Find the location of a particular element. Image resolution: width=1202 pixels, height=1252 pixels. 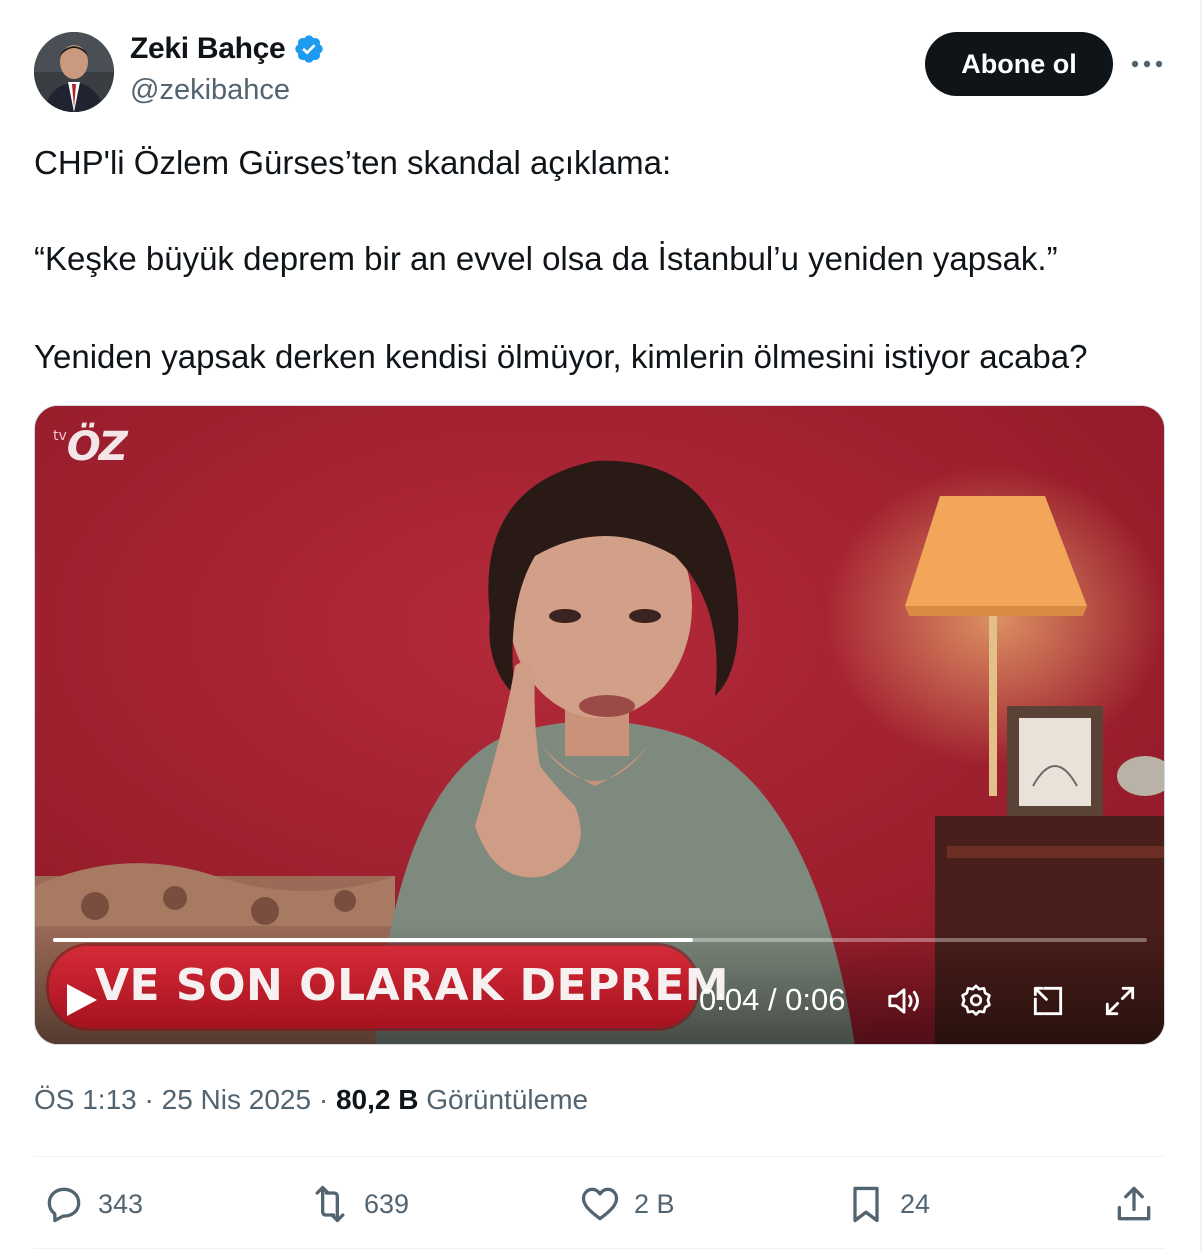

author-name-row: Zeki Bahçe is located at coordinates (227, 49).